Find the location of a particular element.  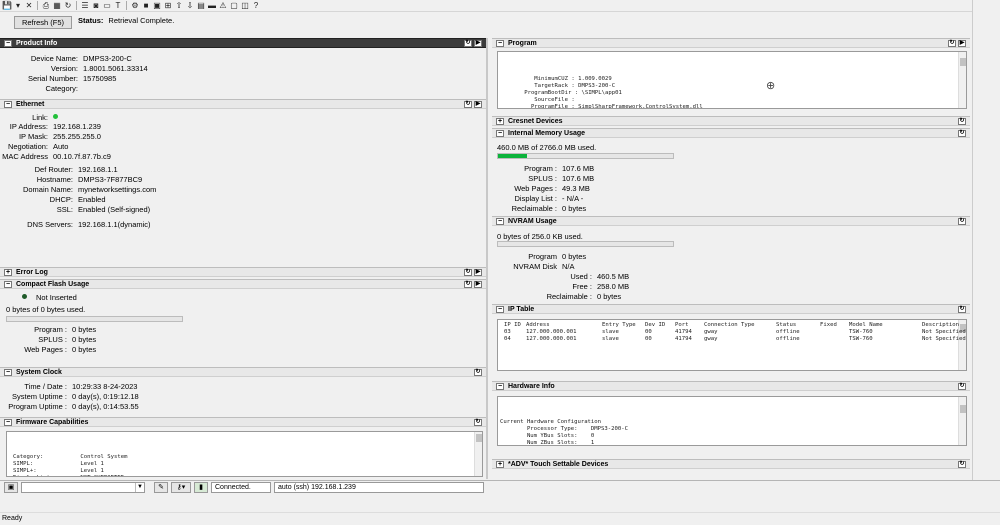

connection-address: auto (ssh) 192.168.1.239 is located at coordinates (379, 487).